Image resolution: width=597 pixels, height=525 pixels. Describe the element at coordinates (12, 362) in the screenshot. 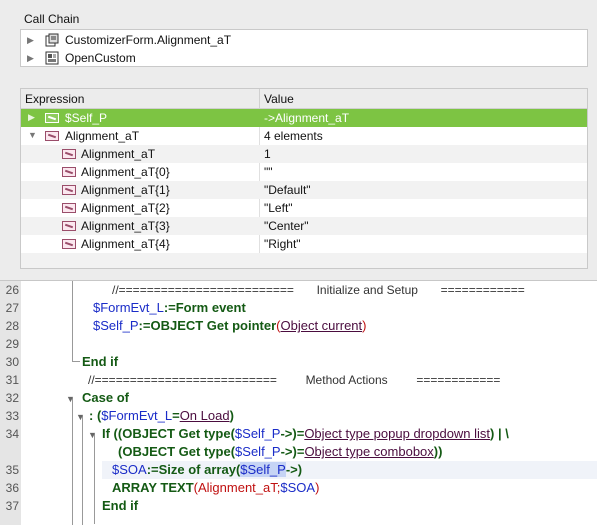

I see `line-number: 30` at that location.